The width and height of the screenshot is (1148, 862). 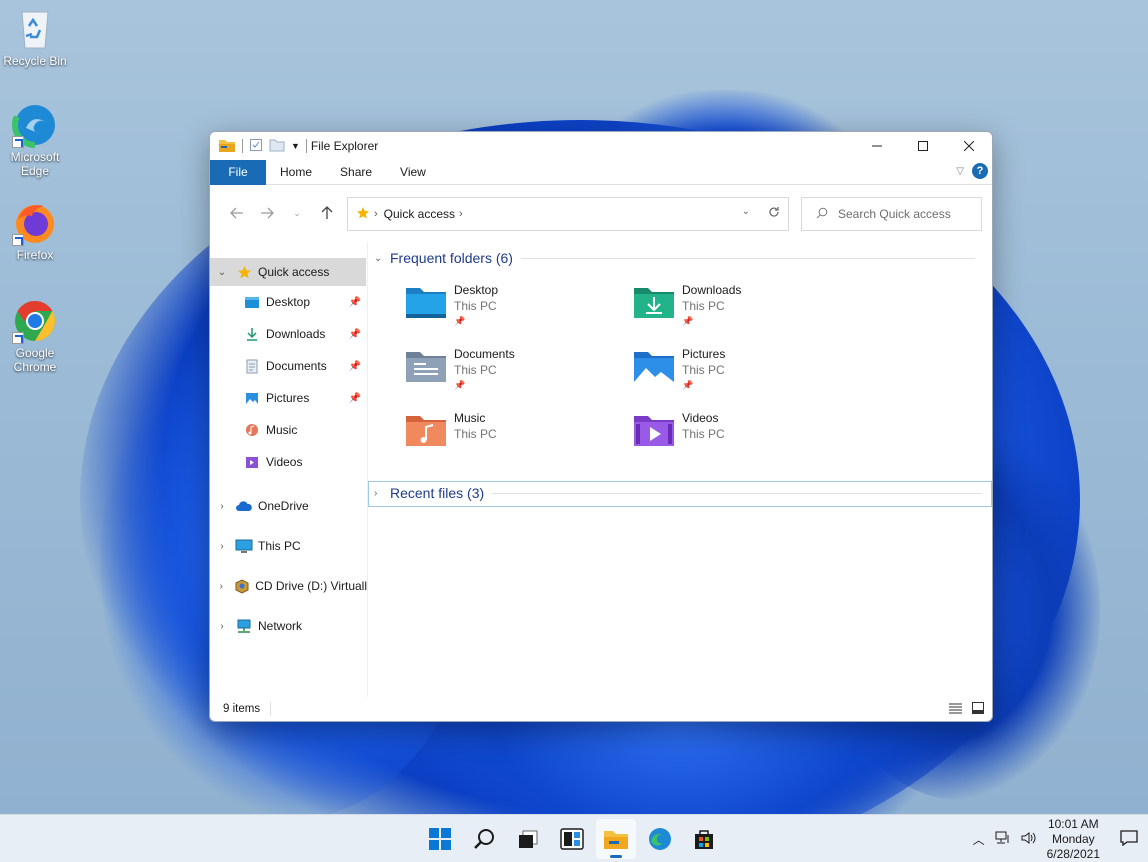 What do you see at coordinates (35, 29) in the screenshot?
I see `recycle-bin-icon` at bounding box center [35, 29].